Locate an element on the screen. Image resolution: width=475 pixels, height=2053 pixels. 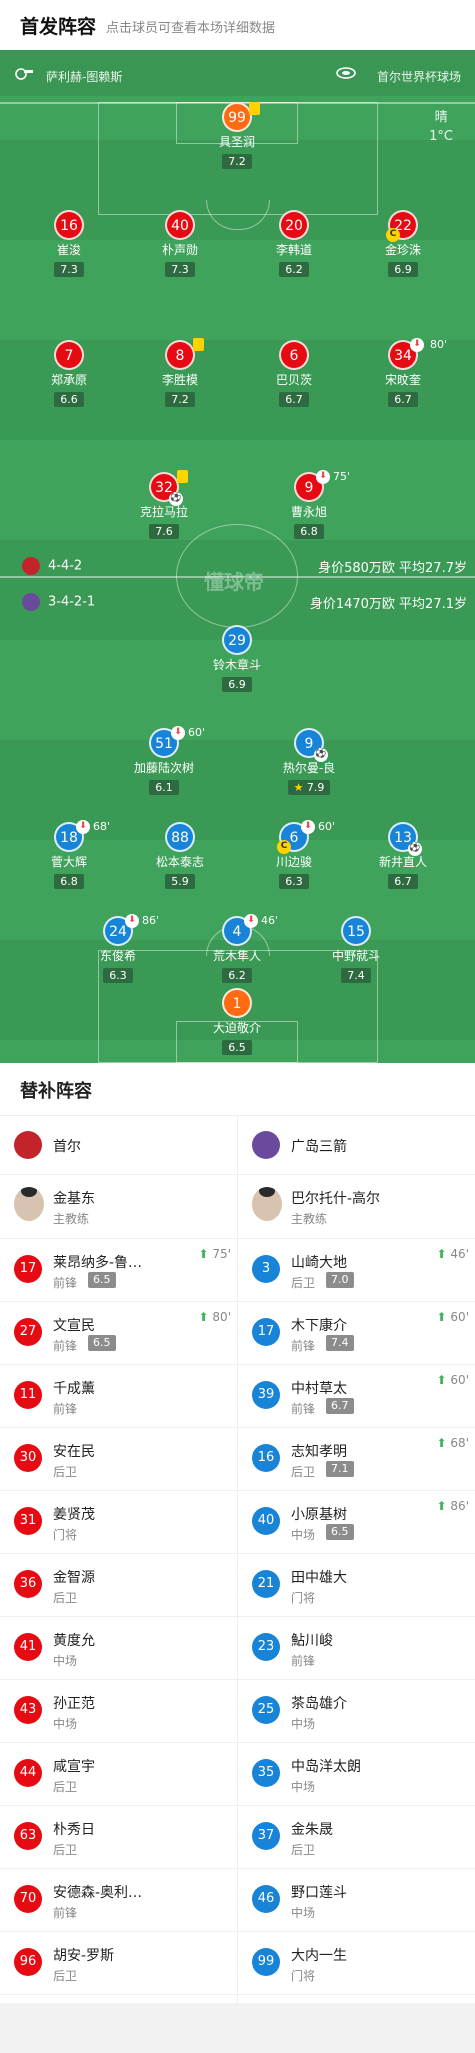
player-number: 23 is located at coordinates (266, 1647).